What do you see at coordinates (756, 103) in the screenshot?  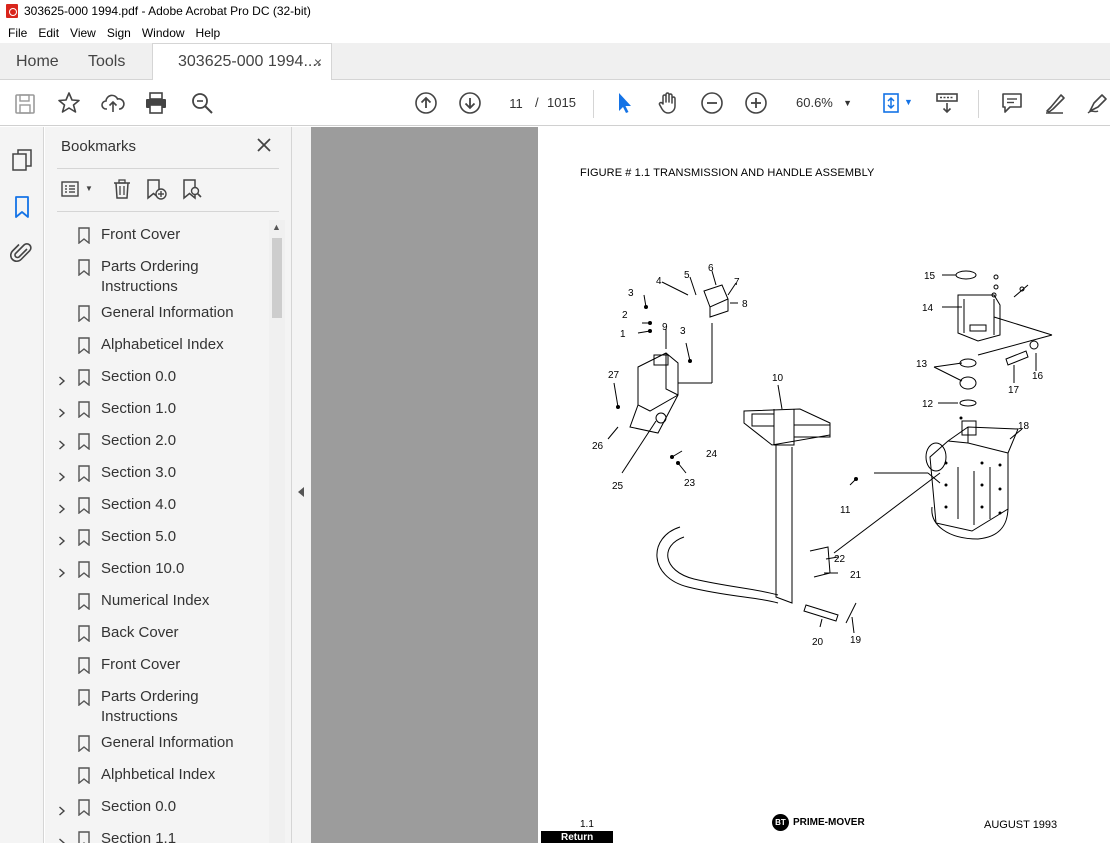 I see `zoom-in-icon` at bounding box center [756, 103].